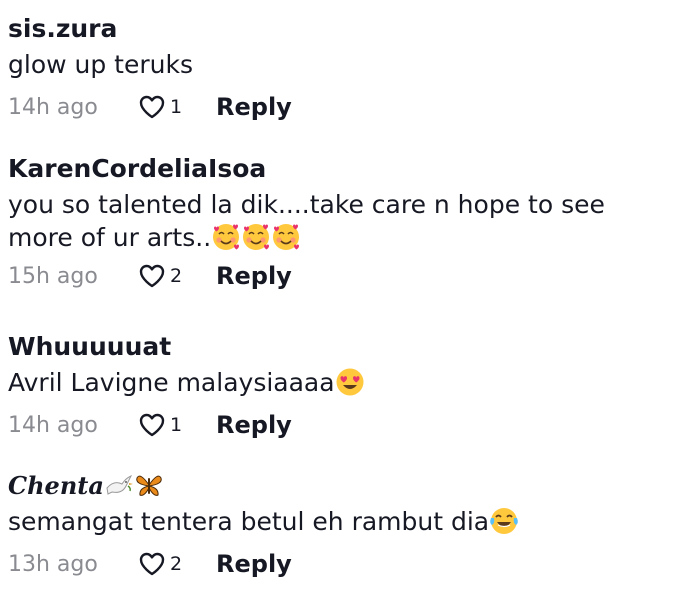 This screenshot has height=608, width=678. I want to click on dove-icon, so click(119, 485).